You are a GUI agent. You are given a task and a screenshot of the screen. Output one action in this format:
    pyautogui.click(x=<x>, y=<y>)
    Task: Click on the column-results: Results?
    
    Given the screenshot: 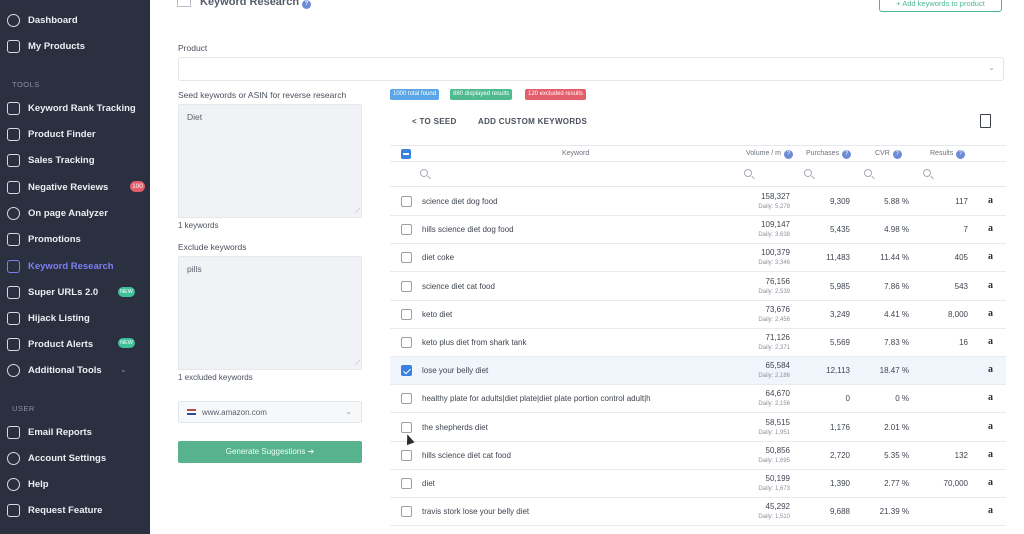 What is the action you would take?
    pyautogui.click(x=948, y=154)
    